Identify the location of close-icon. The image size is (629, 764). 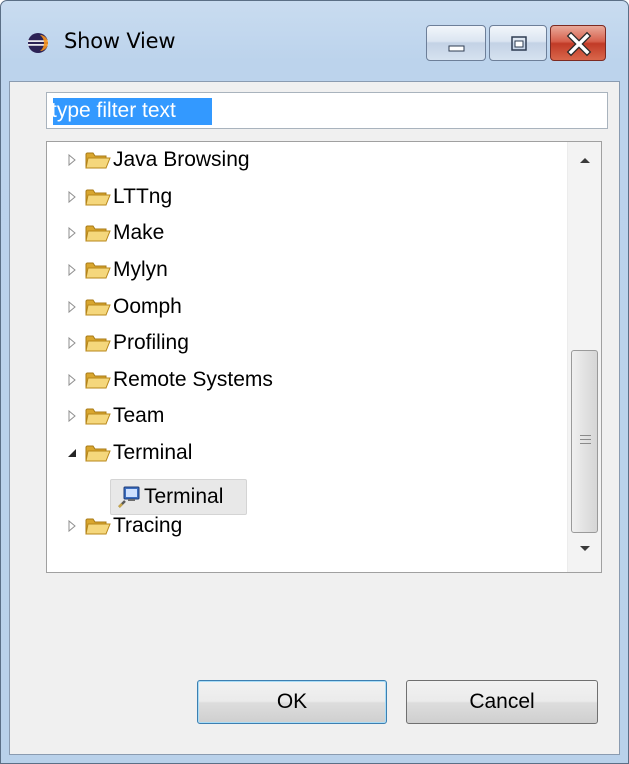
(579, 44).